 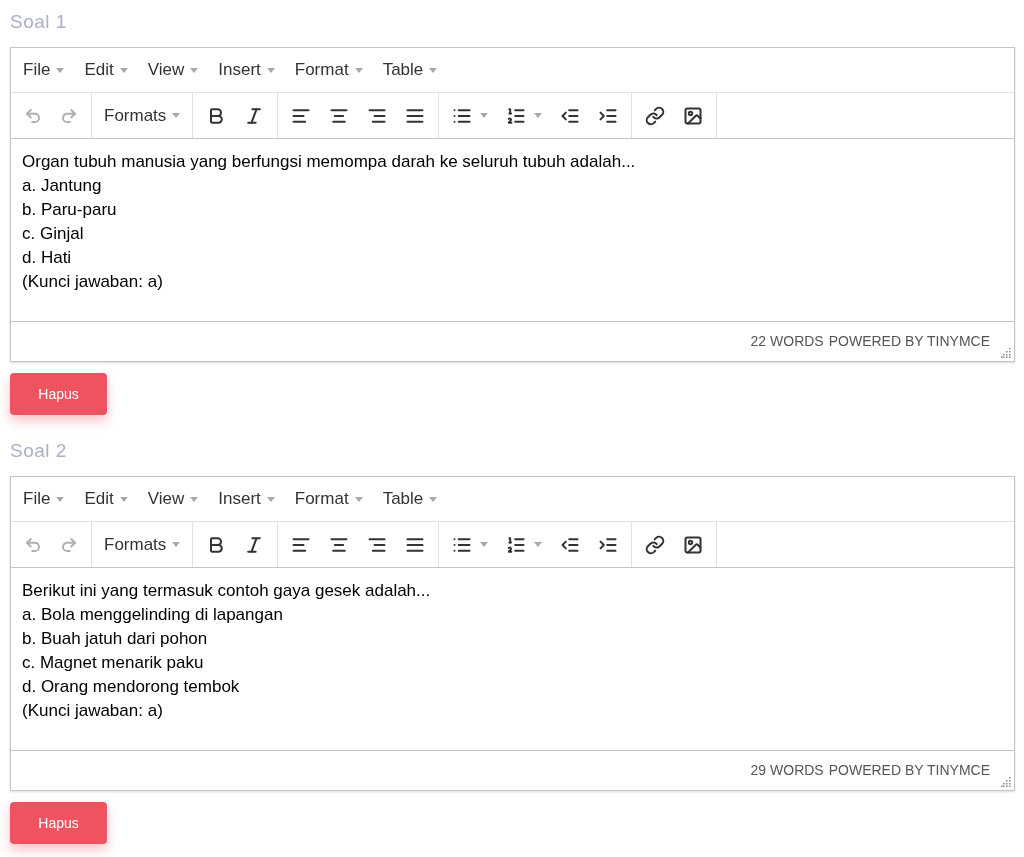 I want to click on word-count: 29 WORDS, so click(x=787, y=770).